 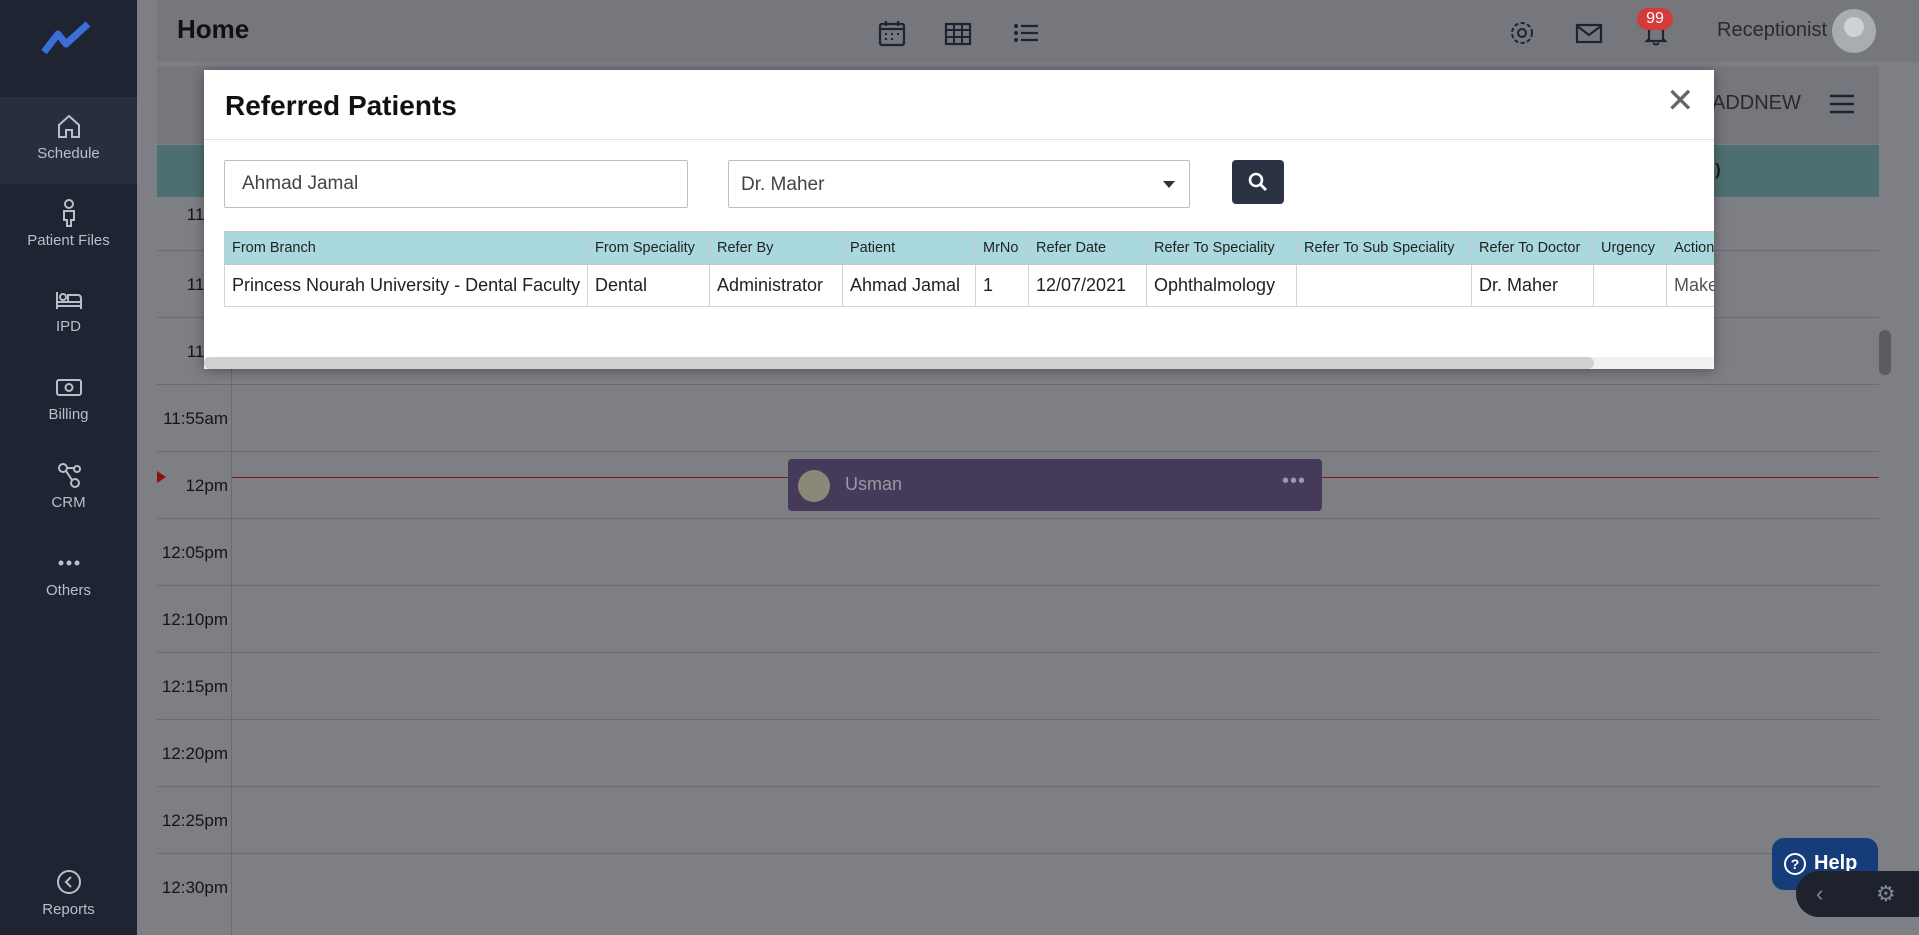 What do you see at coordinates (1384, 248) in the screenshot?
I see `column-header: Refer To Sub Speciality` at bounding box center [1384, 248].